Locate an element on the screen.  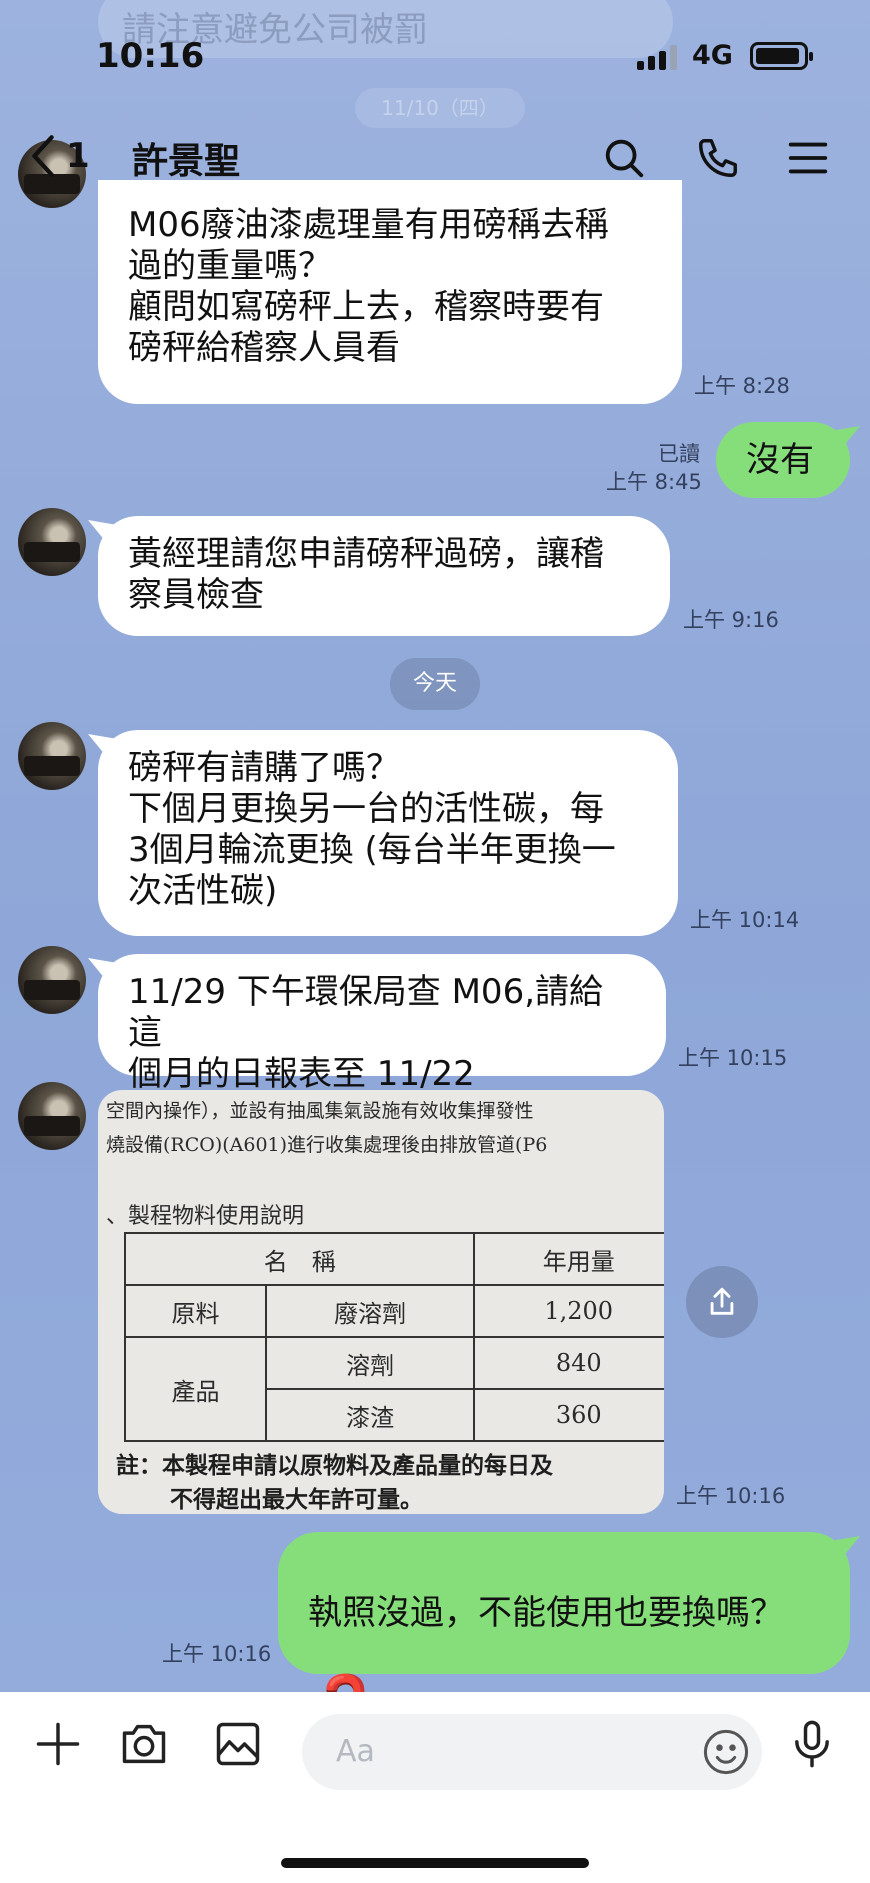
smiley-icon is located at coordinates (726, 1752).